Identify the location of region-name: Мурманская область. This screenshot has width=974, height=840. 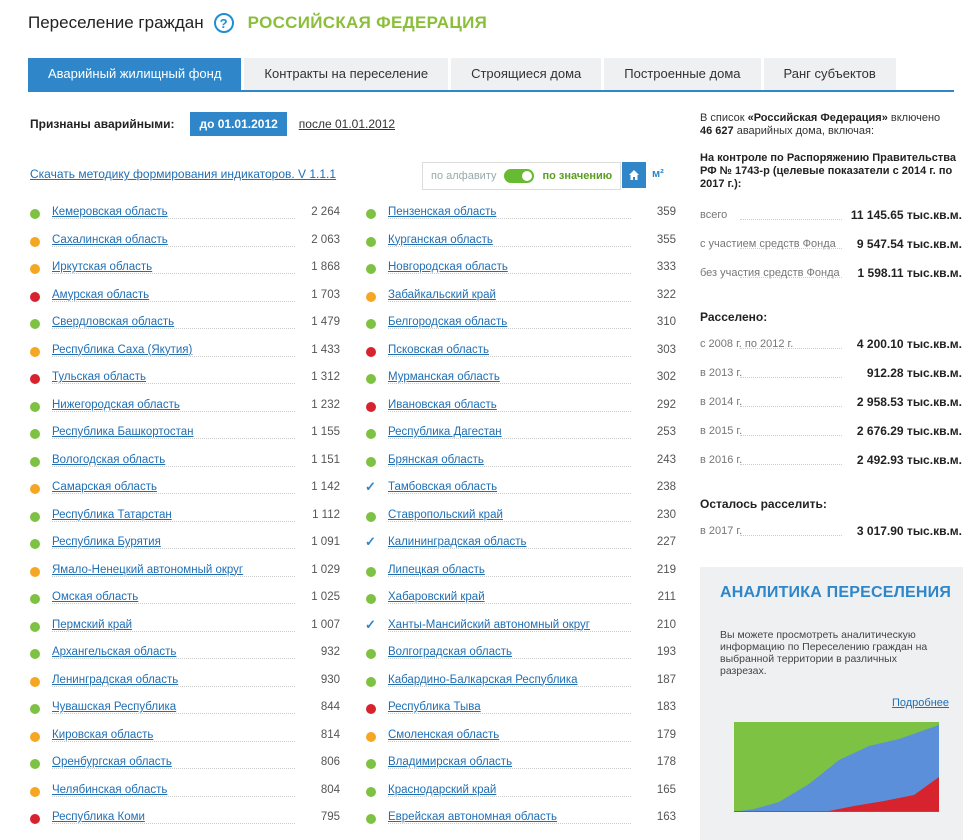
(444, 377).